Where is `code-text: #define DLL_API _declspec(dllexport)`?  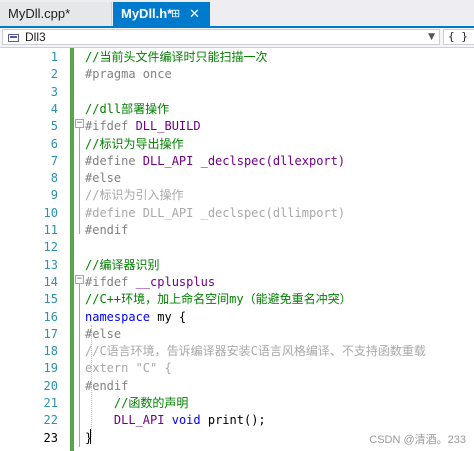
code-text: #define DLL_API _declspec(dllexport) is located at coordinates (215, 161).